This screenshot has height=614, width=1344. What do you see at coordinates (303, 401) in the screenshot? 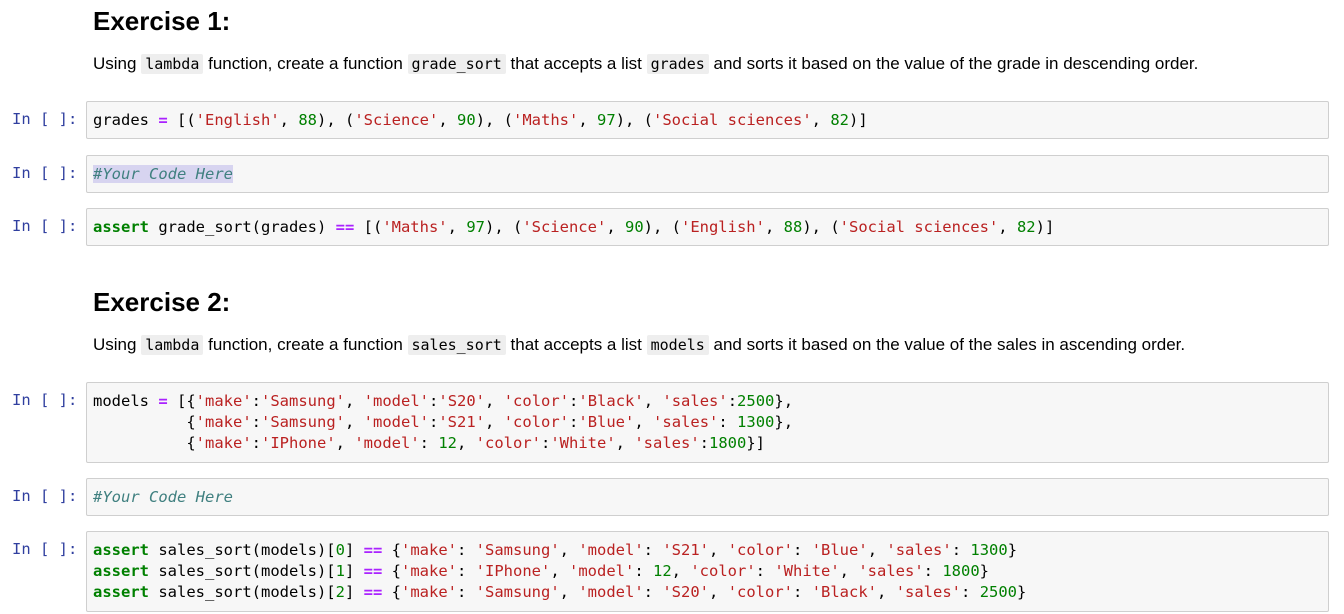
I see `code-string: 'Samsung'` at bounding box center [303, 401].